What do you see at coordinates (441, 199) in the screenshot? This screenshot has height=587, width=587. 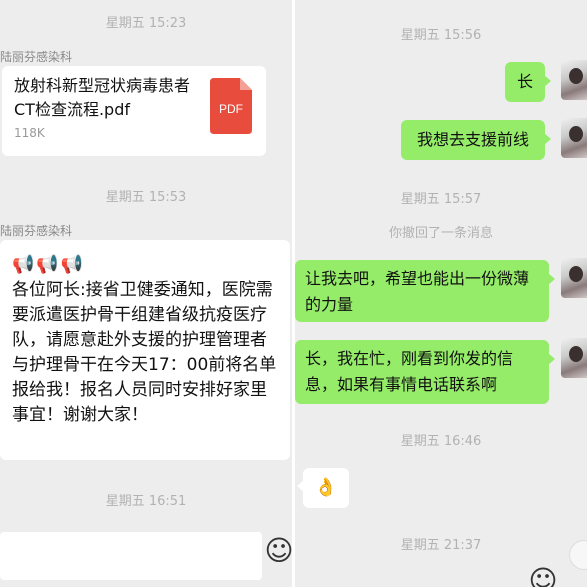 I see `timestamp: 星期五 15:57` at bounding box center [441, 199].